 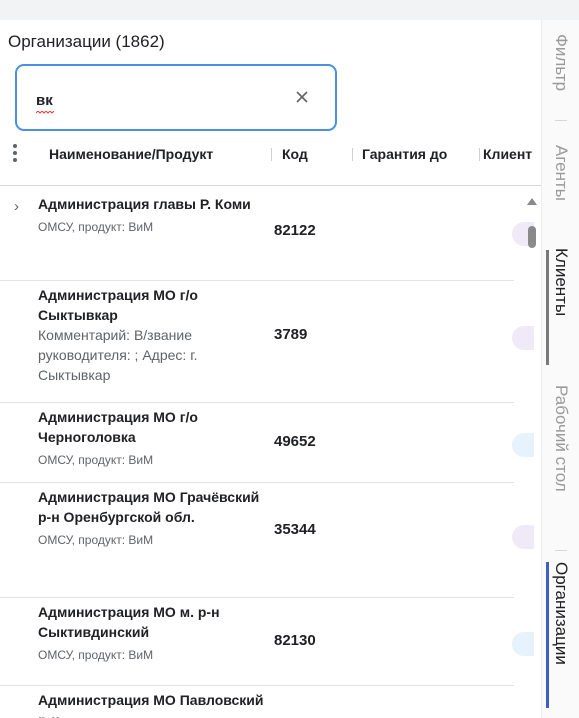 What do you see at coordinates (295, 441) in the screenshot?
I see `organization-code: 49652` at bounding box center [295, 441].